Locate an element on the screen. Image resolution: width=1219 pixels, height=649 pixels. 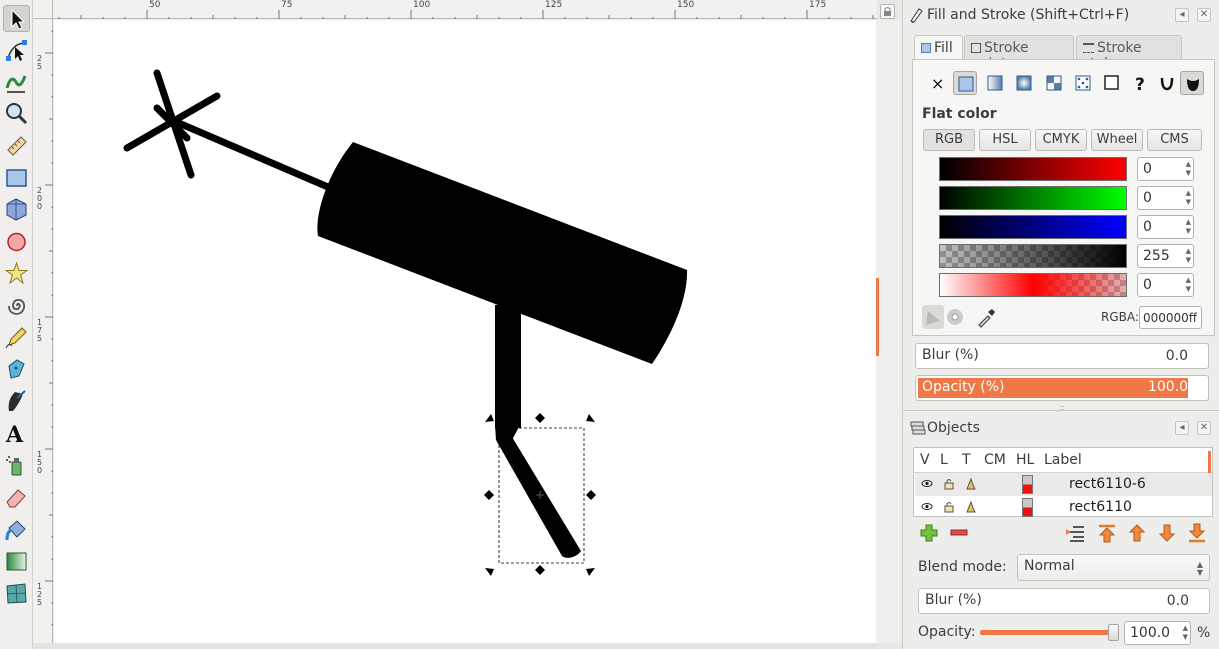
swatch-button is located at coordinates (1112, 83).